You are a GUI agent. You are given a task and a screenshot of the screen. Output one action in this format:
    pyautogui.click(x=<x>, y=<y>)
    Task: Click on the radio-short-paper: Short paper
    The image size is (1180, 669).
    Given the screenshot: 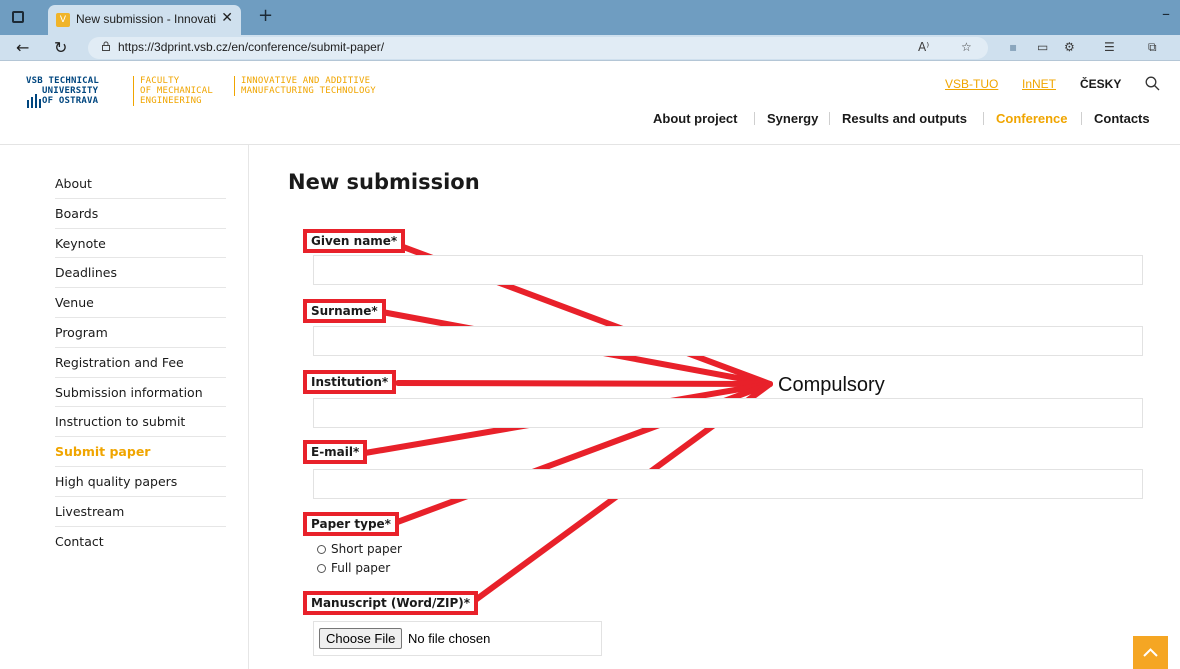 What is the action you would take?
    pyautogui.click(x=359, y=549)
    